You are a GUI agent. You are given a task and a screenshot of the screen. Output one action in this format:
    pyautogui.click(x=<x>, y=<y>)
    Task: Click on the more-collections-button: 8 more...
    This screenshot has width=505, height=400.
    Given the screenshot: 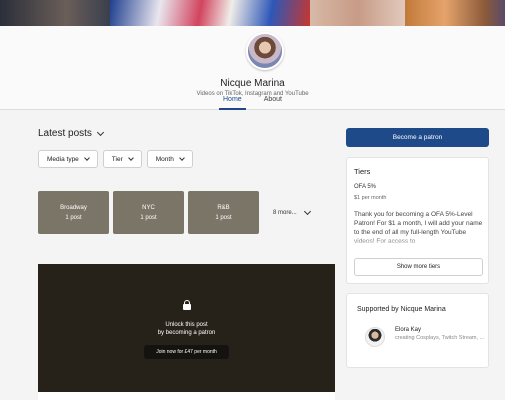 What is the action you would take?
    pyautogui.click(x=292, y=211)
    